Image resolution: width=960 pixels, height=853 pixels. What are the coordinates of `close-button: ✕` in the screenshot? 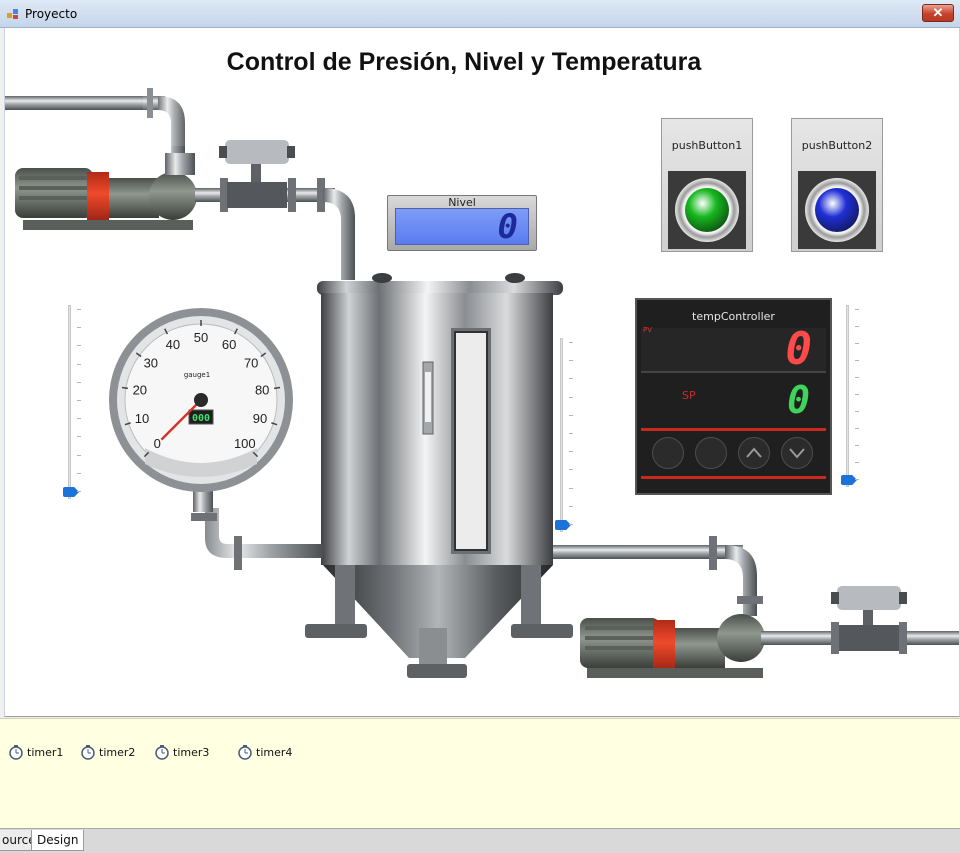 It's located at (938, 13).